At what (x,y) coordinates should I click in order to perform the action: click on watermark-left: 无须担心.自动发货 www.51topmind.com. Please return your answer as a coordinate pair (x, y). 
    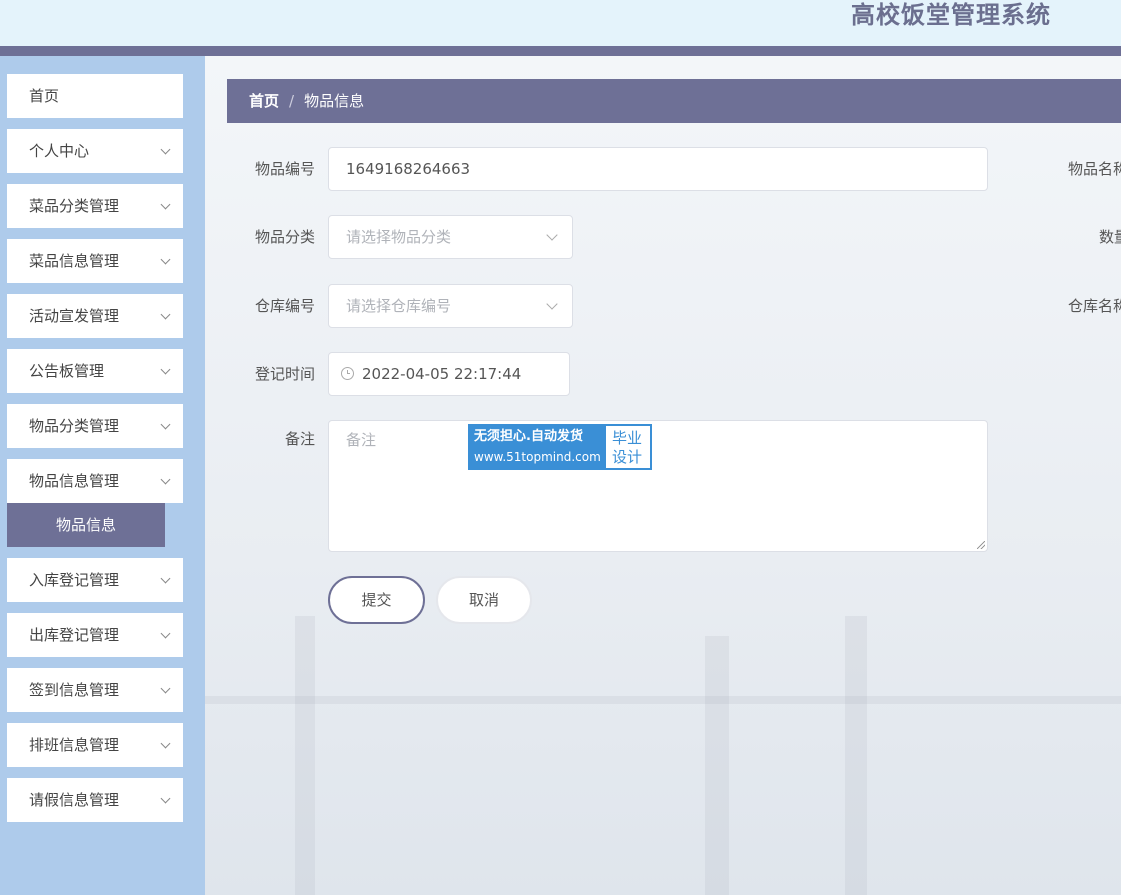
    Looking at the image, I should click on (538, 447).